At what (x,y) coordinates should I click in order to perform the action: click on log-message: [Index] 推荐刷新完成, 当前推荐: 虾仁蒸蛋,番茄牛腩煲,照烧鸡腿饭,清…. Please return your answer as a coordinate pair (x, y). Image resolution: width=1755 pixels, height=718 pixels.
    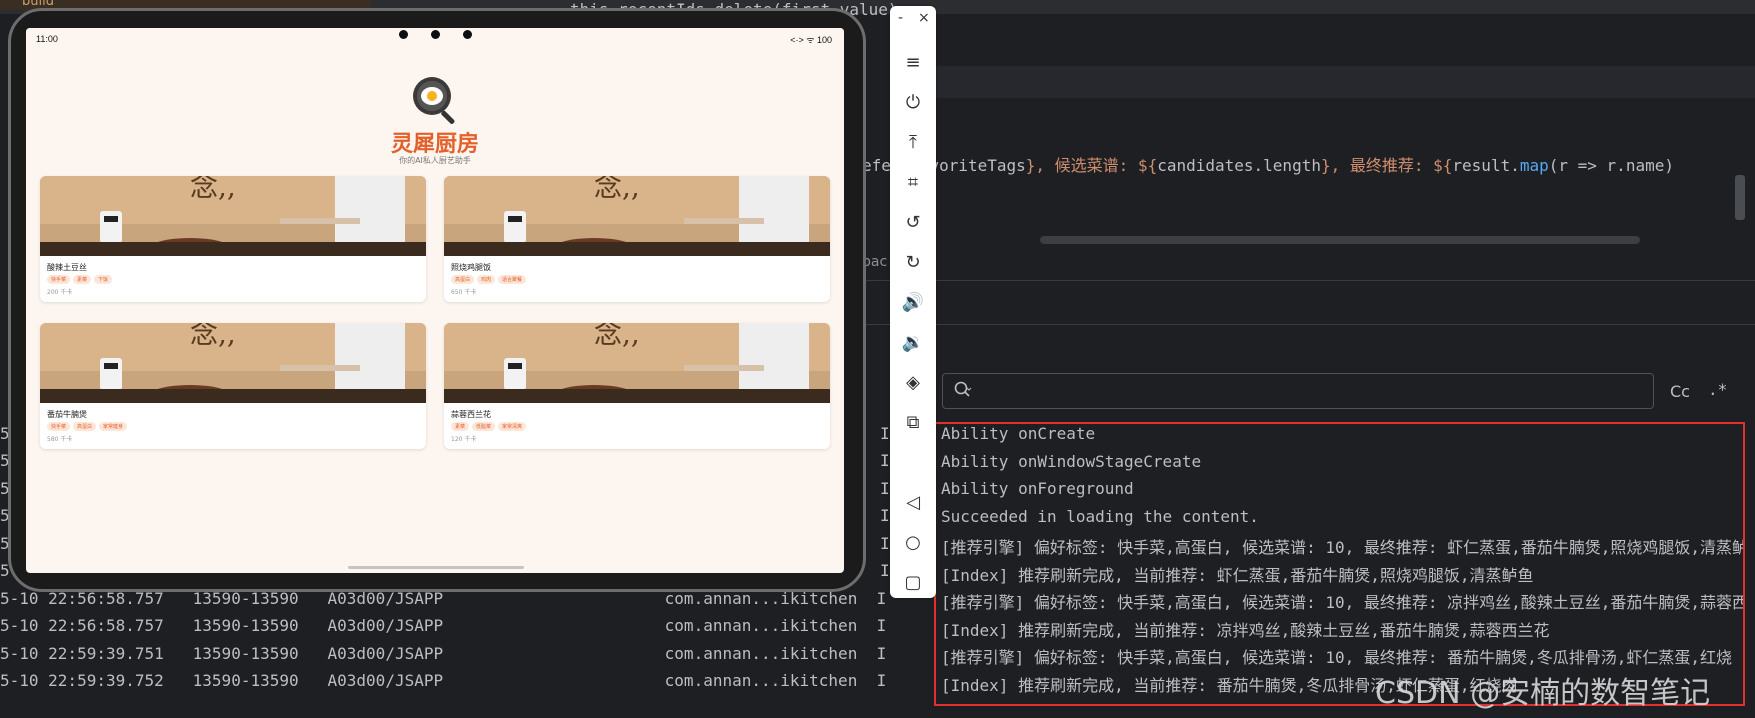
    Looking at the image, I should click on (1237, 575).